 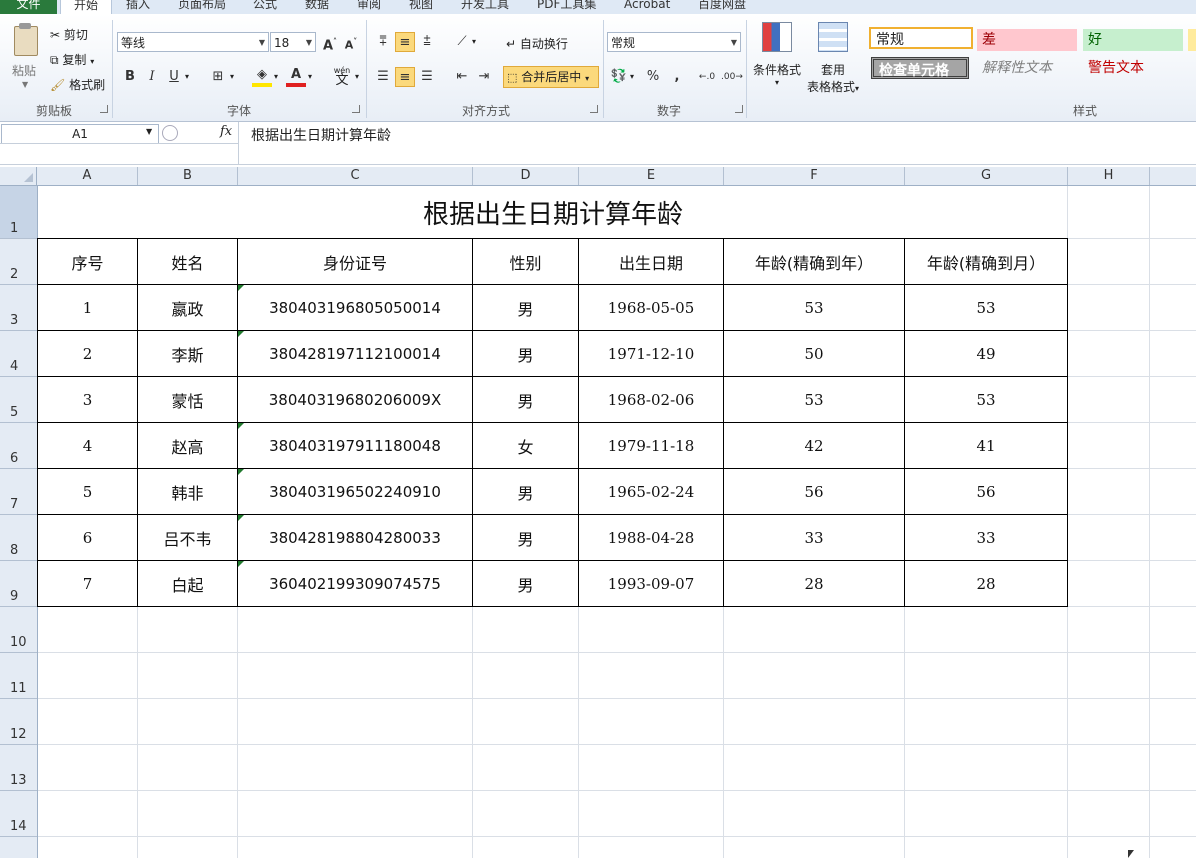 I want to click on align-right-icon: ☰, so click(x=427, y=77).